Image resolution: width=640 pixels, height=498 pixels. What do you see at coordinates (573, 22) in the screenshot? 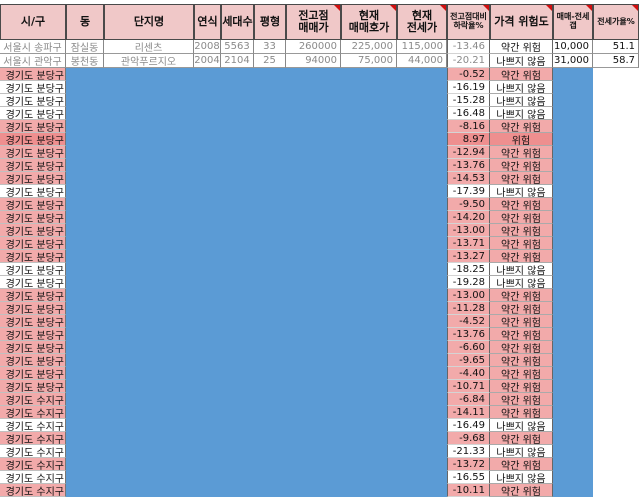
I see `header-gap: 매매-전세갭` at bounding box center [573, 22].